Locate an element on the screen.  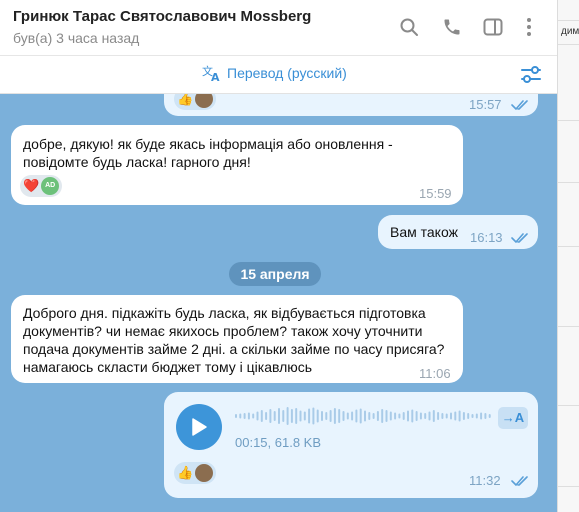
translate-icon: 文 A is located at coordinates (211, 73).